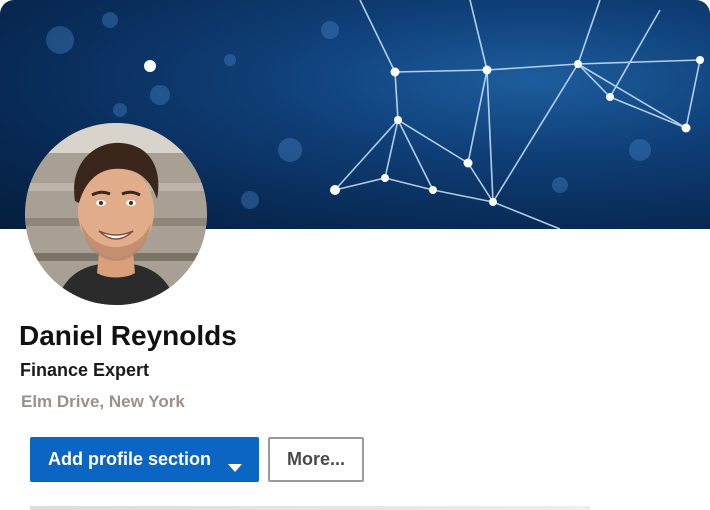  I want to click on profile-name: Daniel Reynolds, so click(128, 335).